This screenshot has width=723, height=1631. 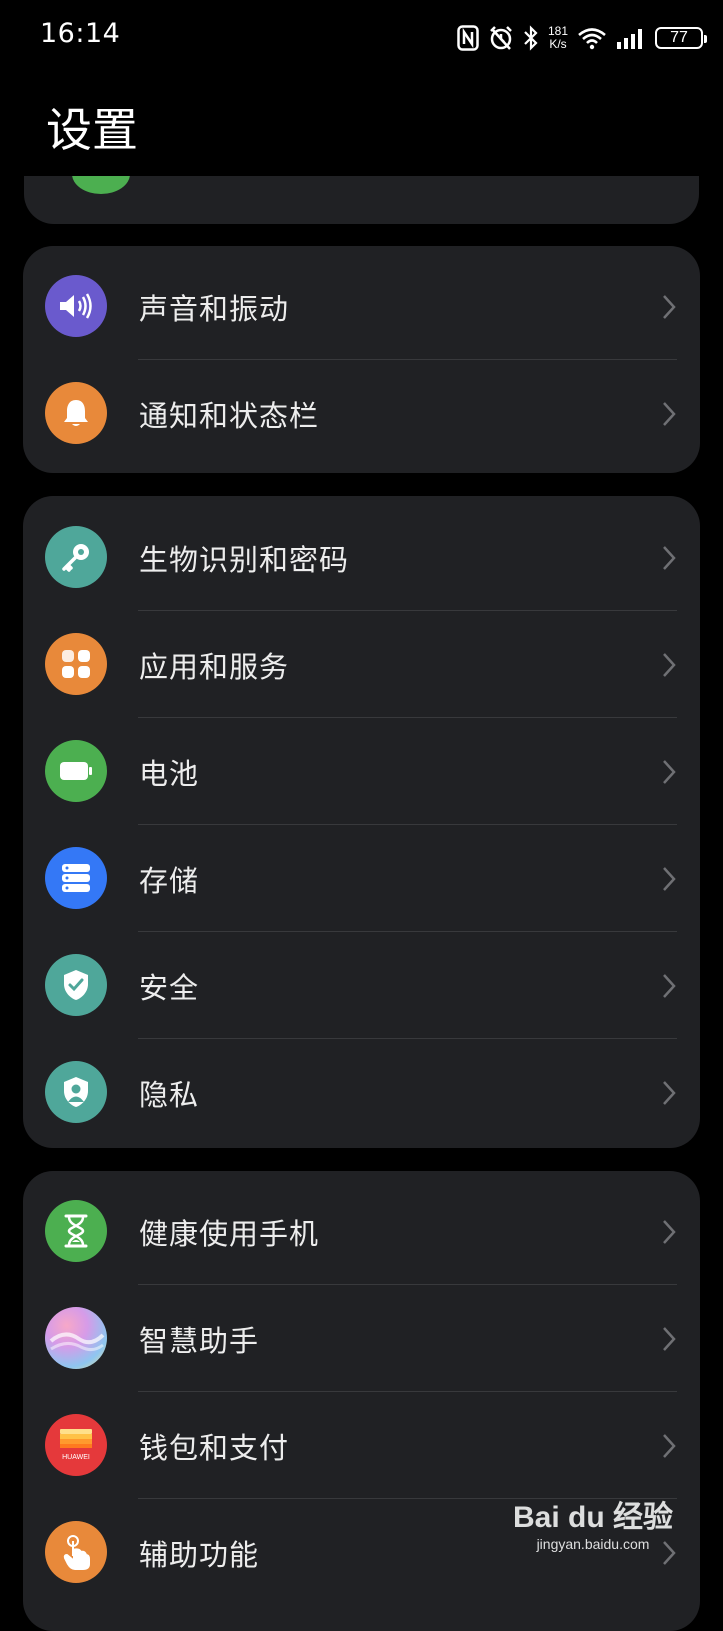 I want to click on settings-item-label: 声音和振动, so click(x=214, y=308).